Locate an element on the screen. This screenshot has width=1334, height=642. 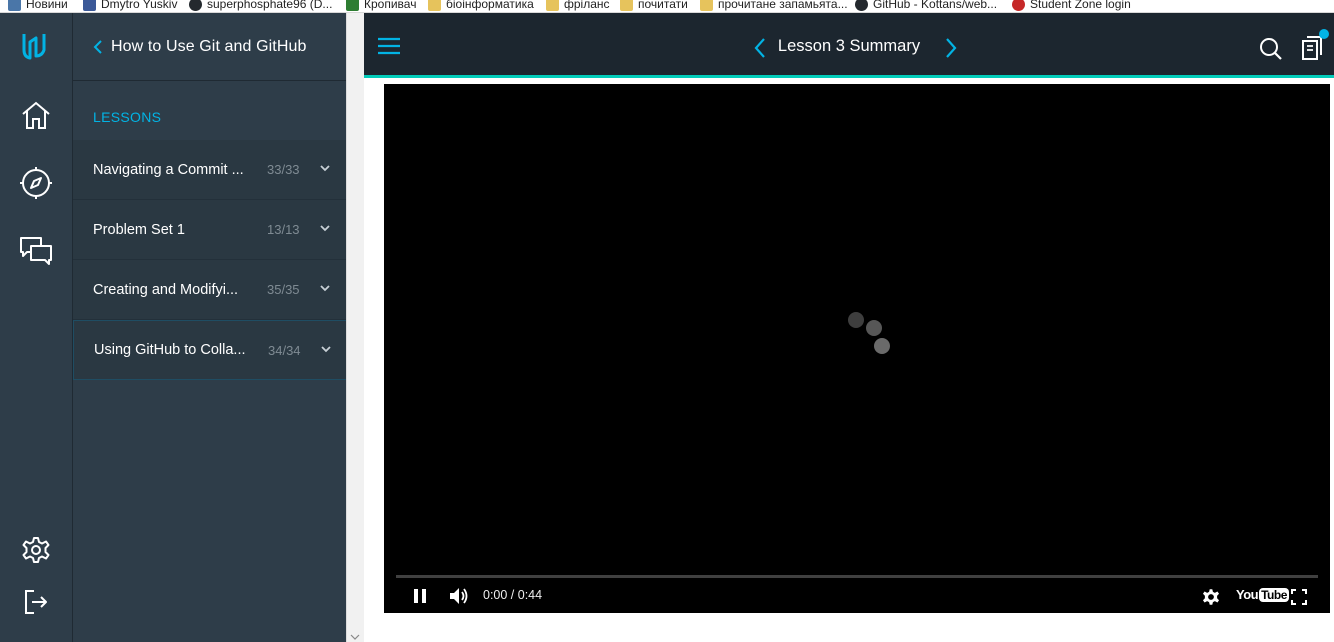
loading-spinner is located at coordinates (871, 337).